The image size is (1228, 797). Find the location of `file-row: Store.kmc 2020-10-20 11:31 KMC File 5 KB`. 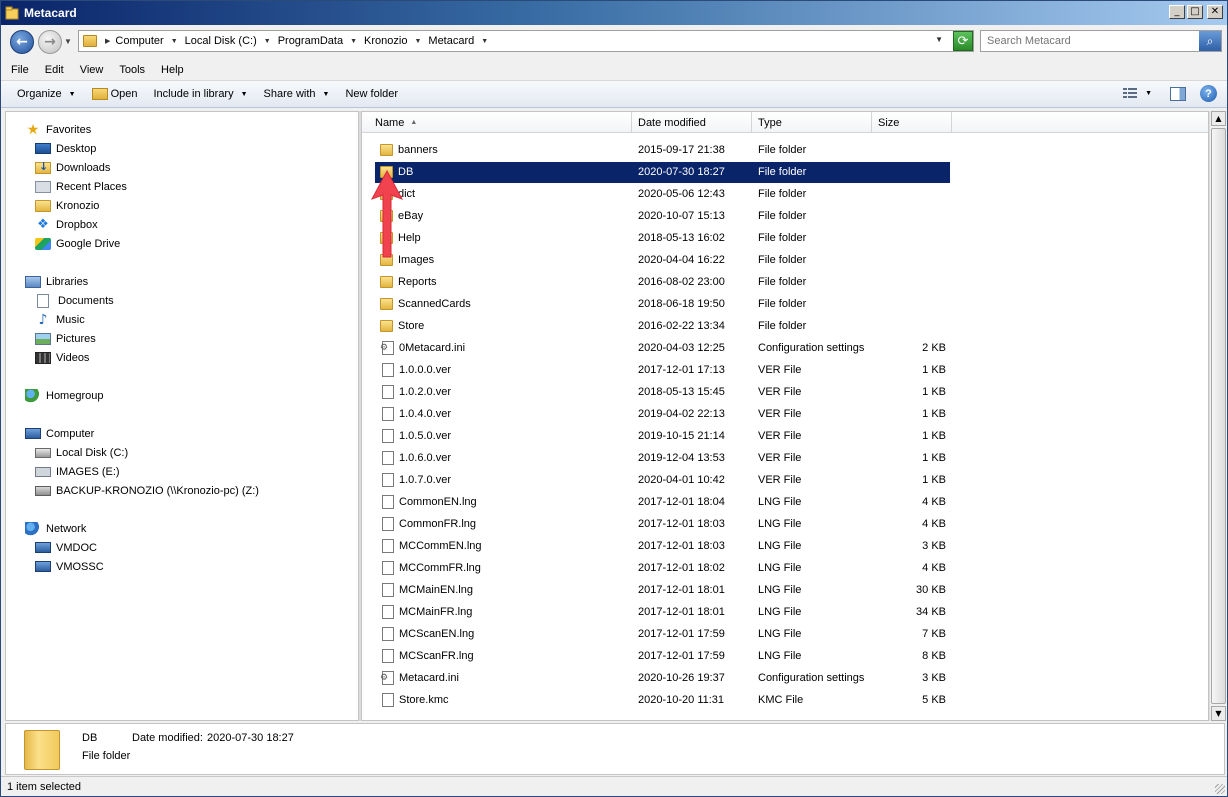

file-row: Store.kmc 2020-10-20 11:31 KMC File 5 KB is located at coordinates (785, 700).